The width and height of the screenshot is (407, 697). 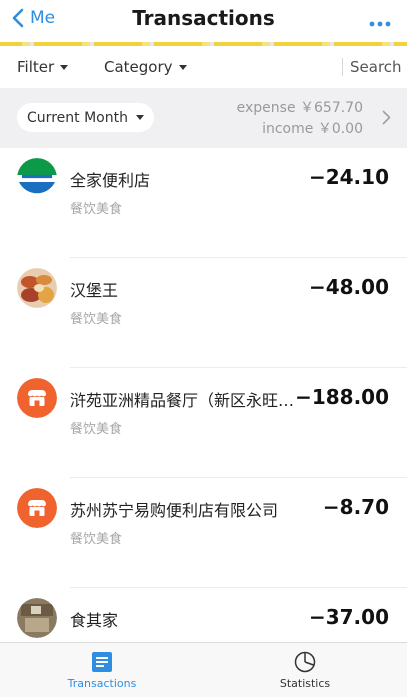 What do you see at coordinates (355, 507) in the screenshot?
I see `transaction-amount: −8.70` at bounding box center [355, 507].